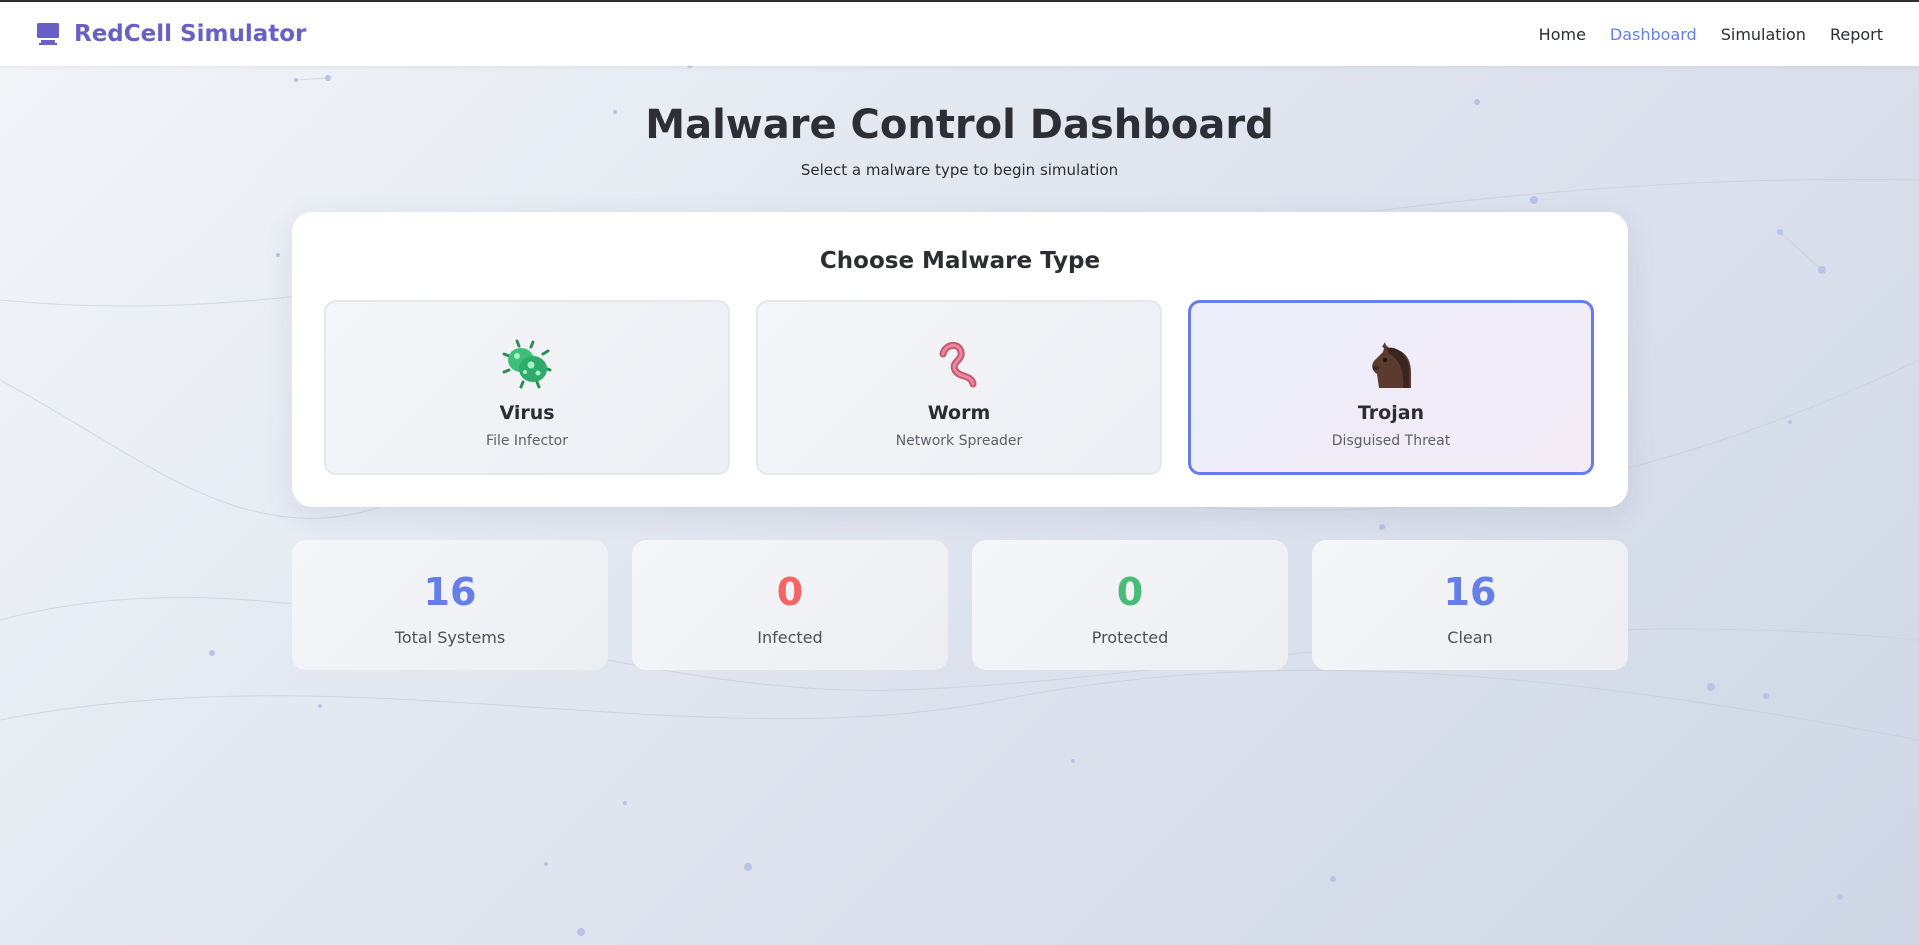 This screenshot has height=945, width=1919. What do you see at coordinates (48, 34) in the screenshot?
I see `monitor-icon` at bounding box center [48, 34].